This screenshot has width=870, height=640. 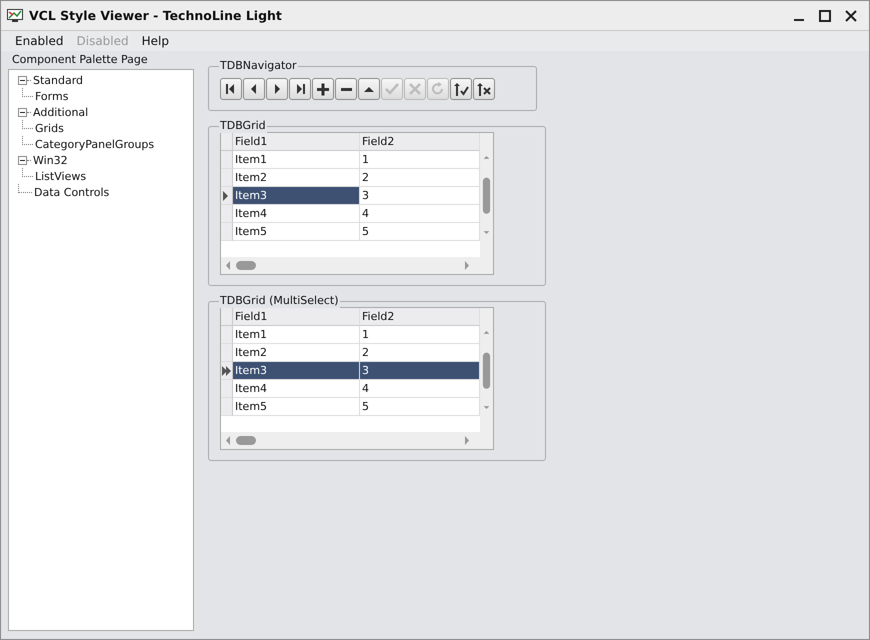 I want to click on cross-icon, so click(x=415, y=89).